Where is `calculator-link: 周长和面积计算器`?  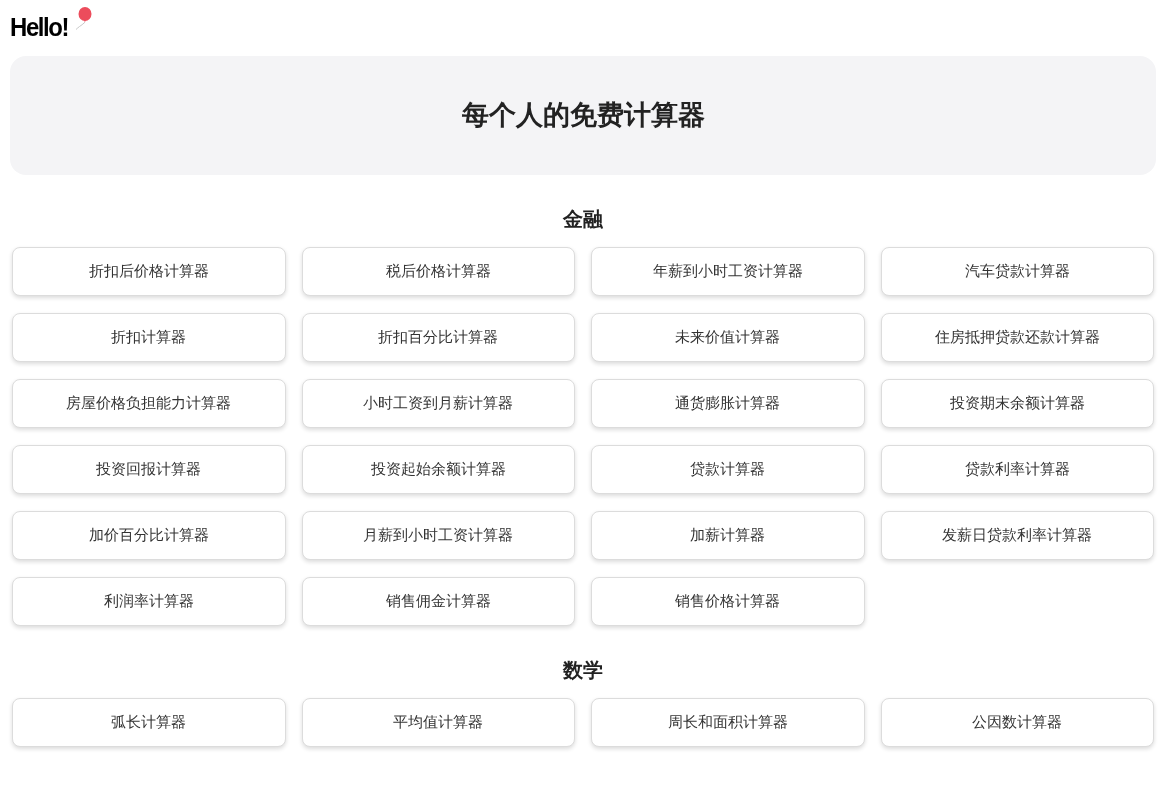 calculator-link: 周长和面积计算器 is located at coordinates (728, 722).